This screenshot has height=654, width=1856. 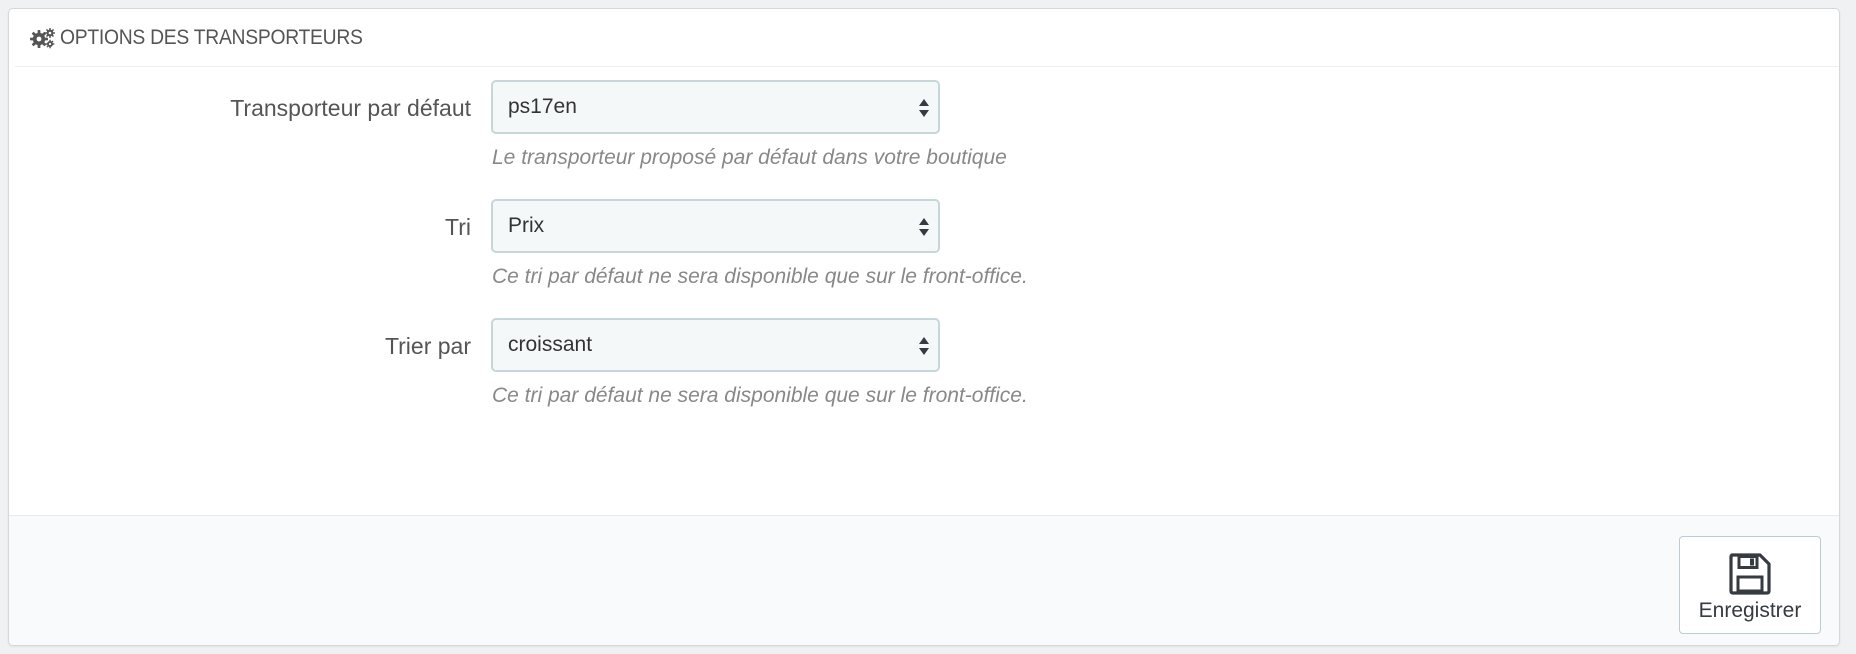 I want to click on sort-label: Tri, so click(x=458, y=227).